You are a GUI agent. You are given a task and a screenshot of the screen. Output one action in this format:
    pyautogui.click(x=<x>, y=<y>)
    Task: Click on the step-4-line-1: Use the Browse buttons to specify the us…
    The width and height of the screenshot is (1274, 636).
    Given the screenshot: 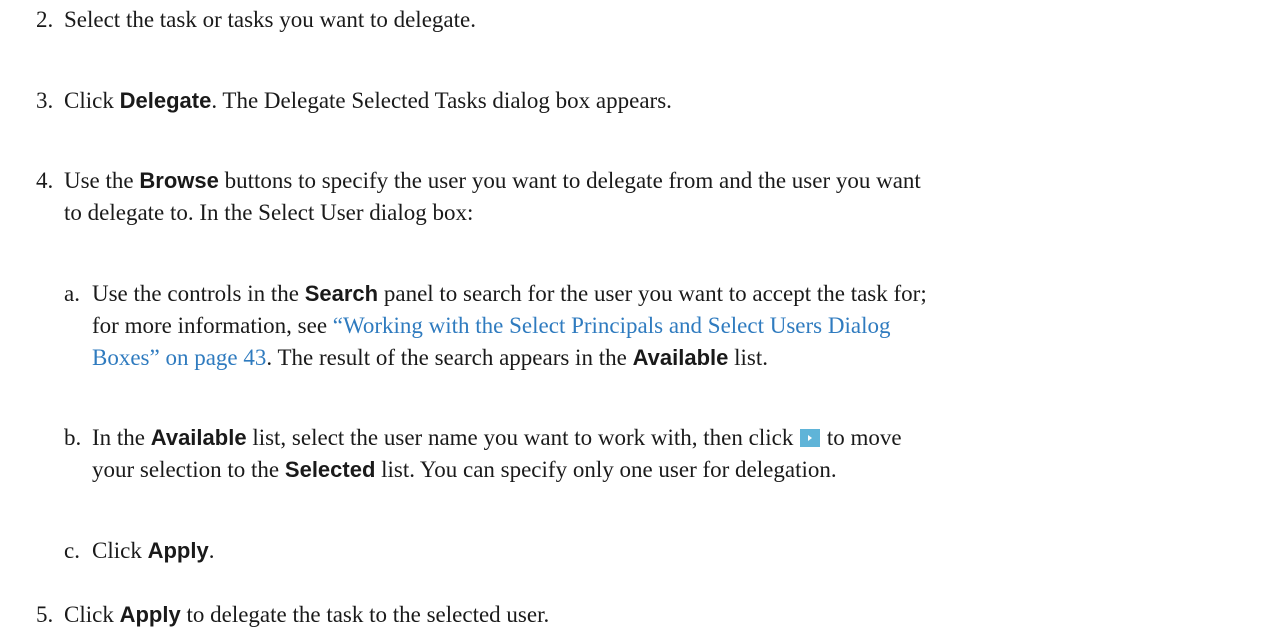 What is the action you would take?
    pyautogui.click(x=492, y=181)
    